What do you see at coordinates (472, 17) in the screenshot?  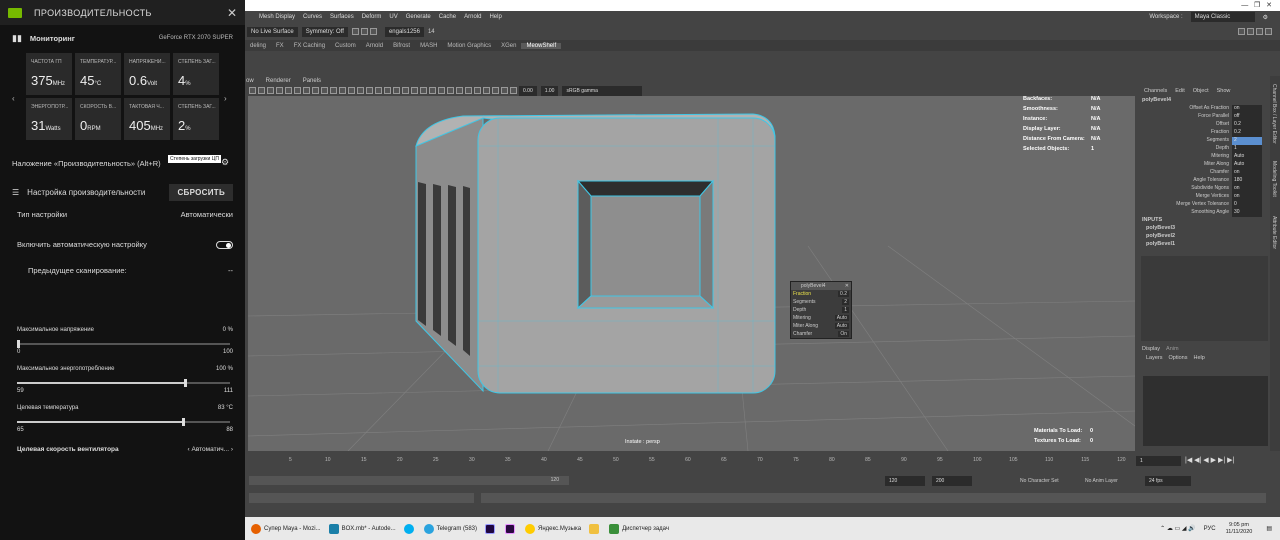 I see `menu-item: Arnold` at bounding box center [472, 17].